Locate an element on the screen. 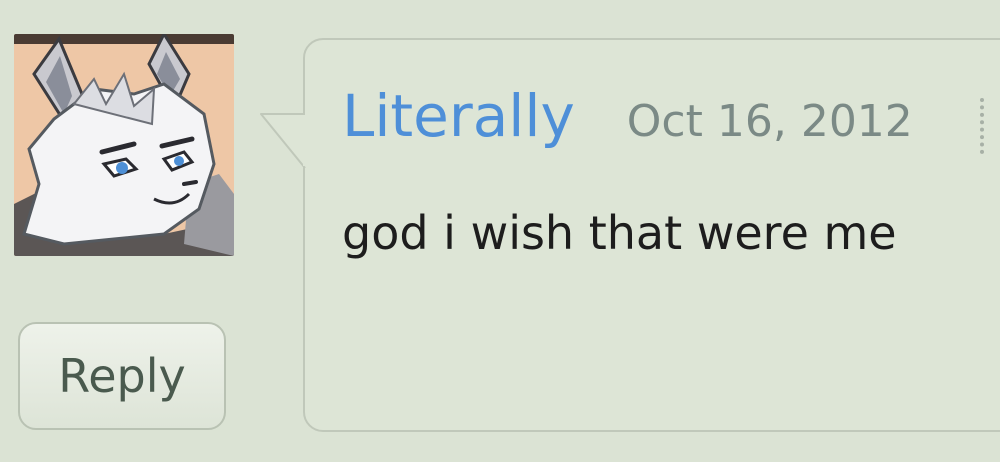  wolf-avatar-icon is located at coordinates (124, 145).